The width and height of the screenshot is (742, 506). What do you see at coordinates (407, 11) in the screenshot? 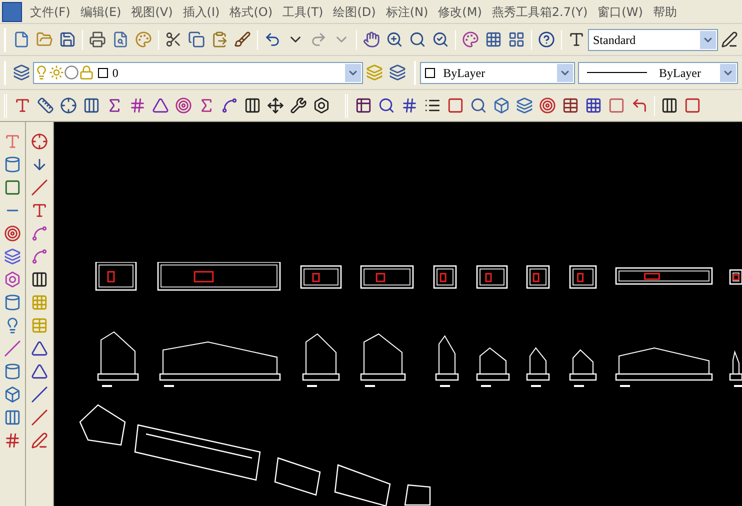
I see `menu-item: 标注(N)` at bounding box center [407, 11].